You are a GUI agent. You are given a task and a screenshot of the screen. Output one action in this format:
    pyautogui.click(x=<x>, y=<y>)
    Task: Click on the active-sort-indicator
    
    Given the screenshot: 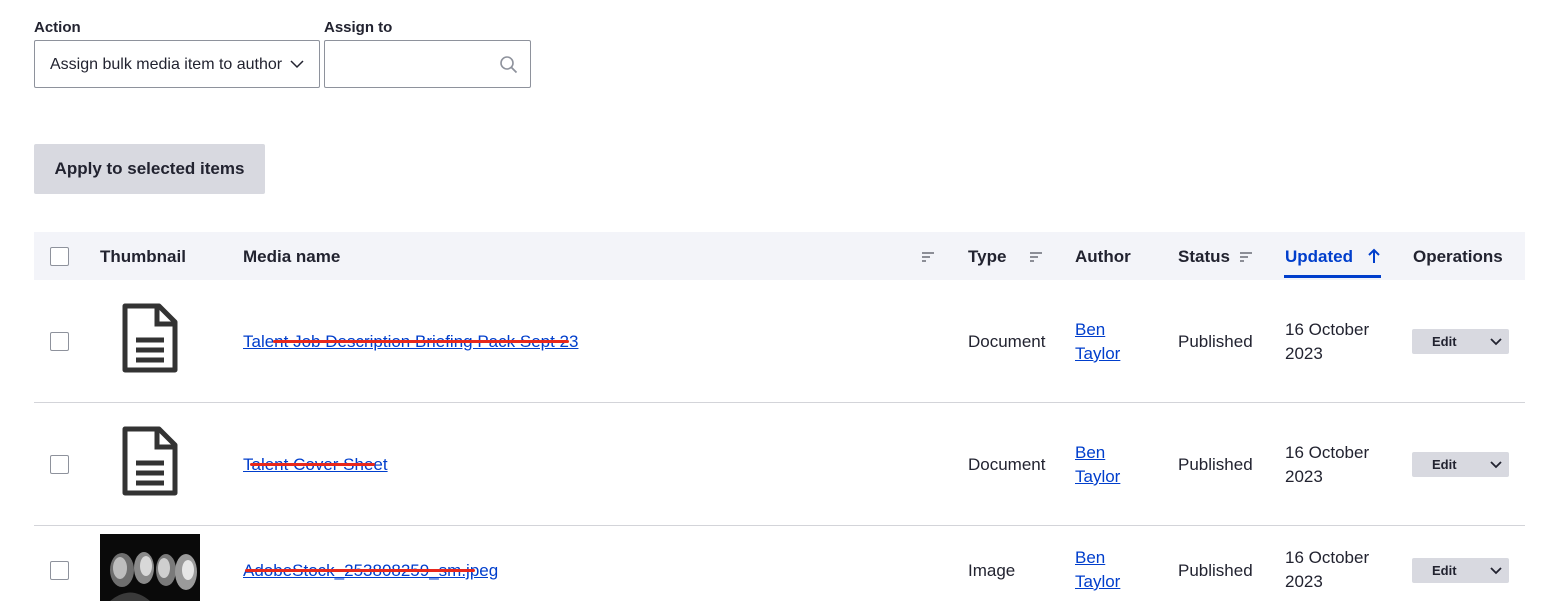 What is the action you would take?
    pyautogui.click(x=1332, y=276)
    